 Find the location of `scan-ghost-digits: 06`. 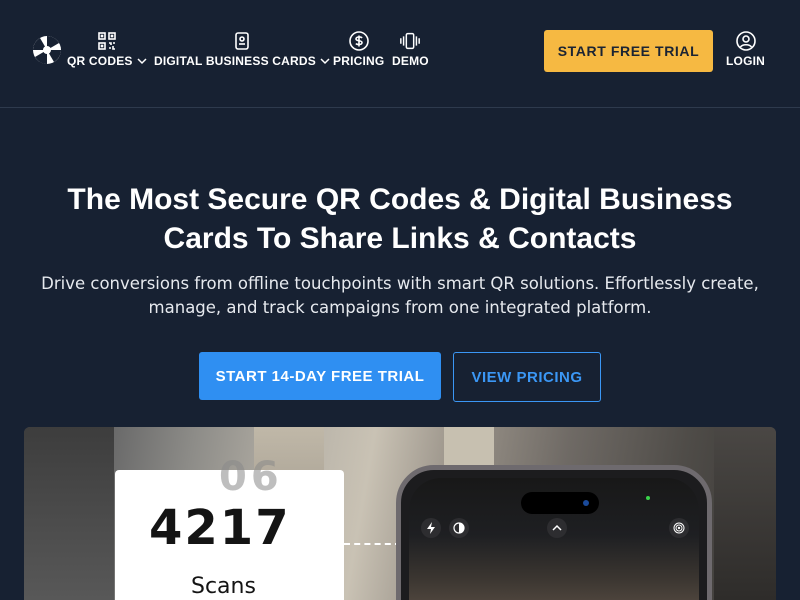

scan-ghost-digits: 06 is located at coordinates (251, 477).